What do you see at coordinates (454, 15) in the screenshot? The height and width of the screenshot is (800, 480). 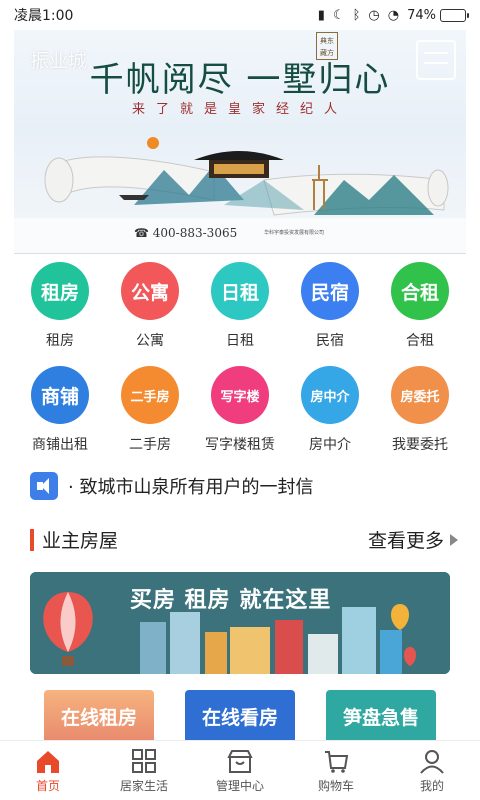 I see `battery-icon` at bounding box center [454, 15].